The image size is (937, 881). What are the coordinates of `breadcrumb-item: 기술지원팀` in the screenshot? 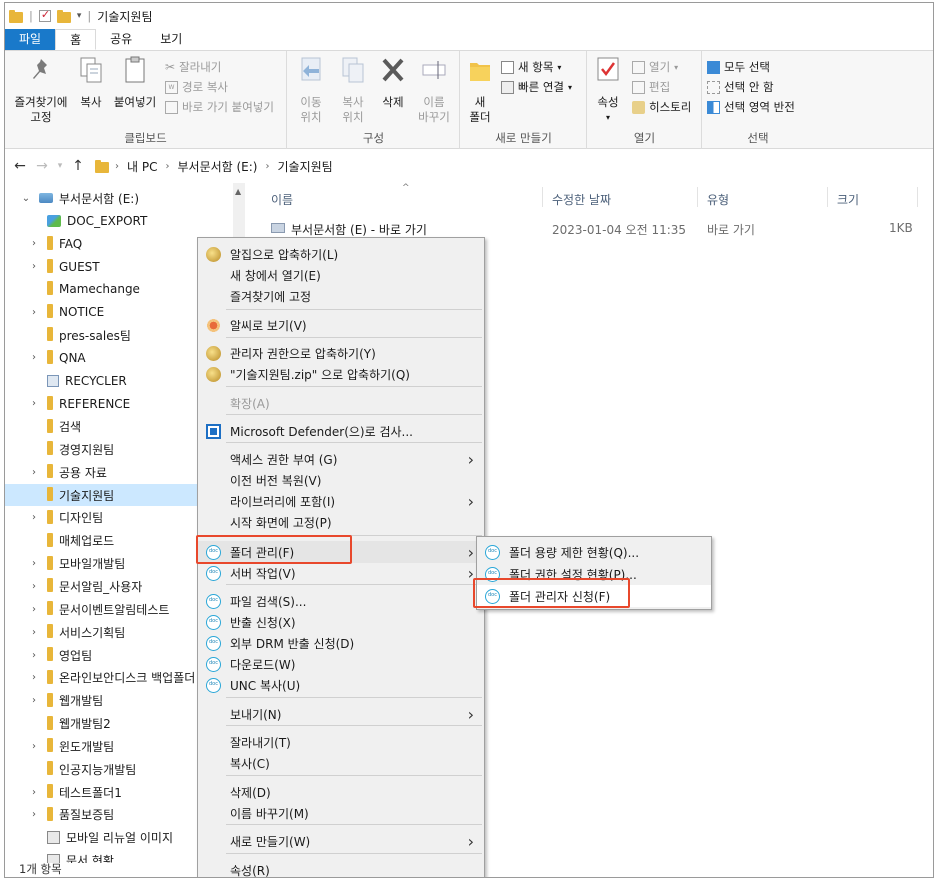 It's located at (305, 166).